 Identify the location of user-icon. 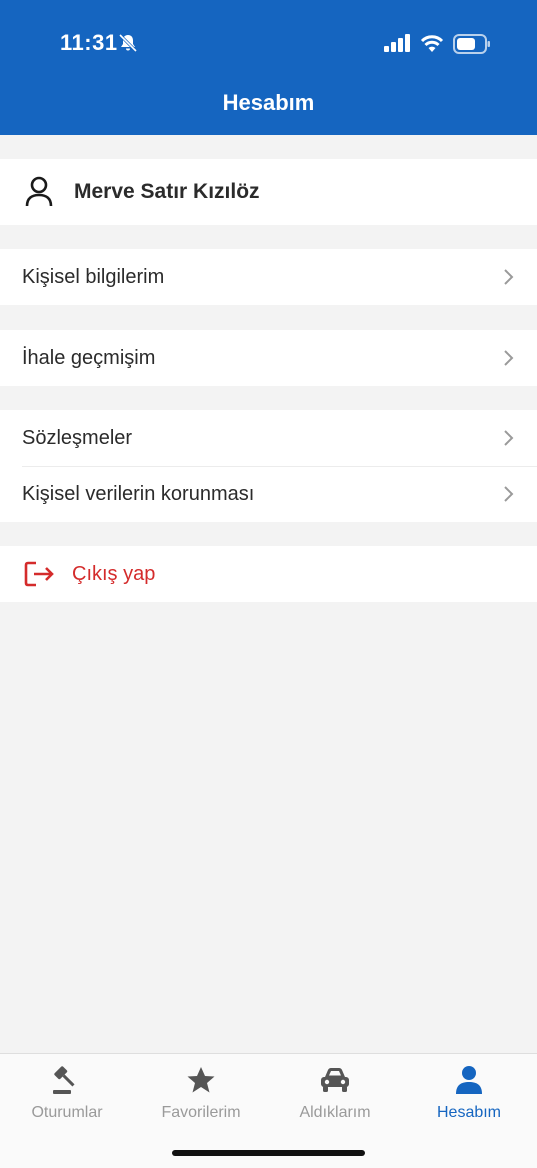
(39, 191).